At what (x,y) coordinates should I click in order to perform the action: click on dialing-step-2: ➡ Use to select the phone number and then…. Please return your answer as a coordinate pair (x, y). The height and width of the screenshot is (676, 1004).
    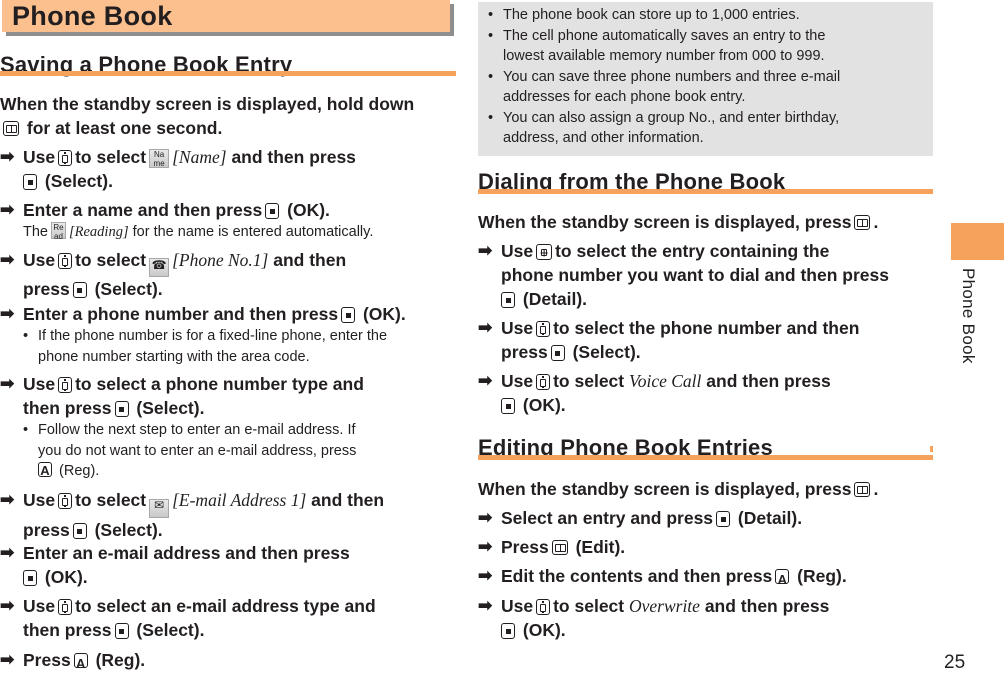
    Looking at the image, I should click on (708, 340).